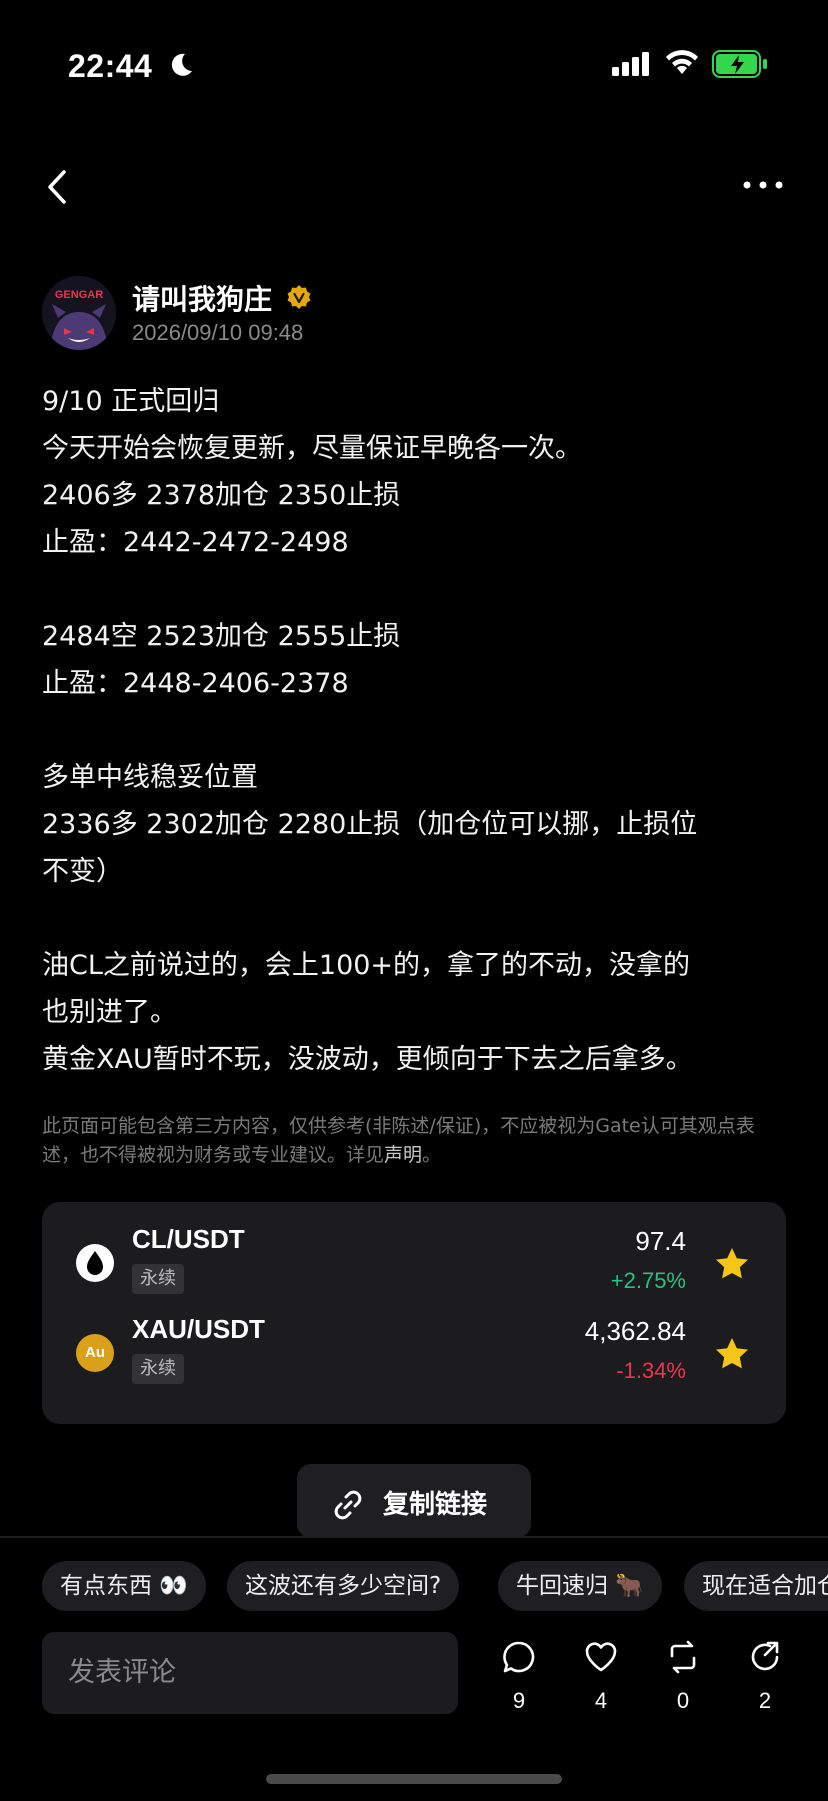 Image resolution: width=828 pixels, height=1801 pixels. Describe the element at coordinates (82, 871) in the screenshot. I see `post-line: 不变）` at that location.